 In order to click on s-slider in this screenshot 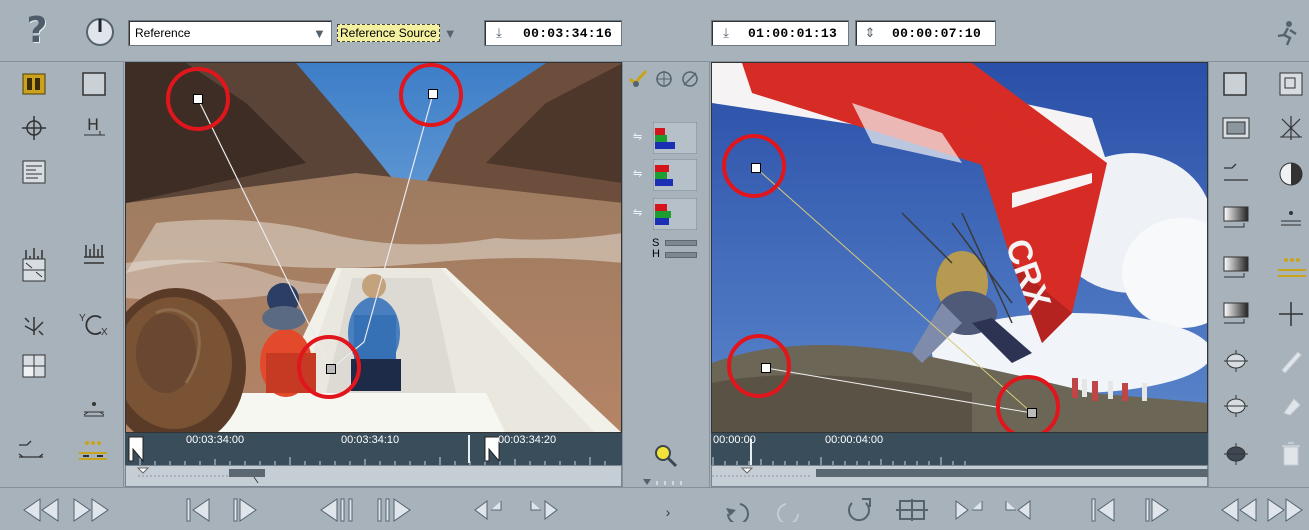, I will do `click(681, 243)`.